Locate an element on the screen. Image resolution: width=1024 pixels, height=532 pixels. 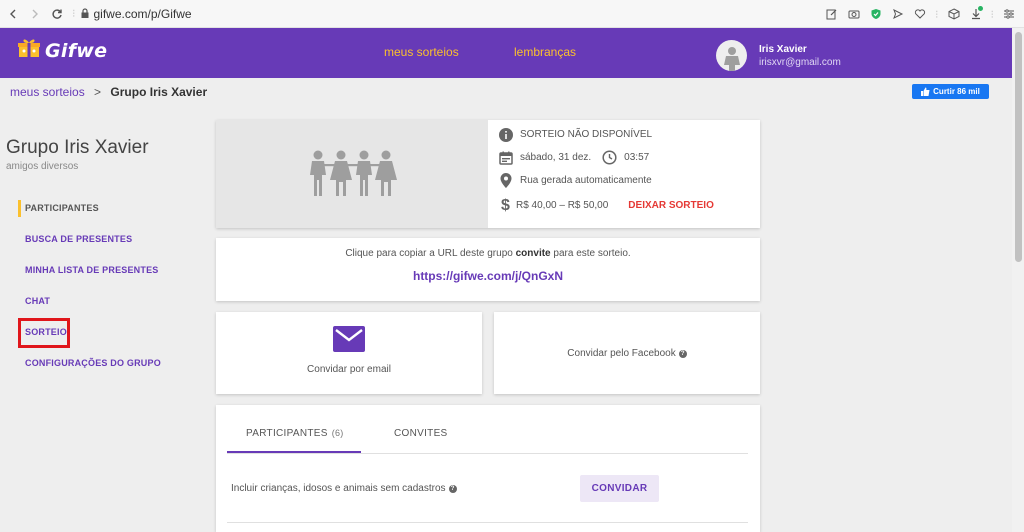
breadcrumb: meus sorteios > Grupo Iris Xavier is located at coordinates (108, 92).